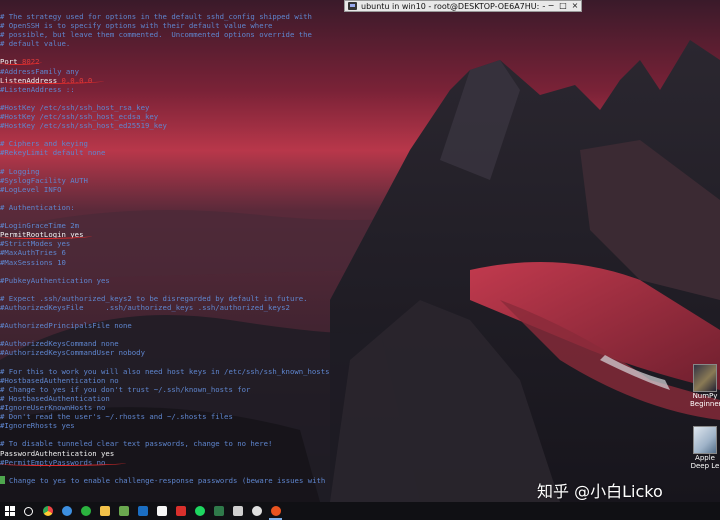 The height and width of the screenshot is (520, 720). I want to click on terminal-icon, so click(218, 511).